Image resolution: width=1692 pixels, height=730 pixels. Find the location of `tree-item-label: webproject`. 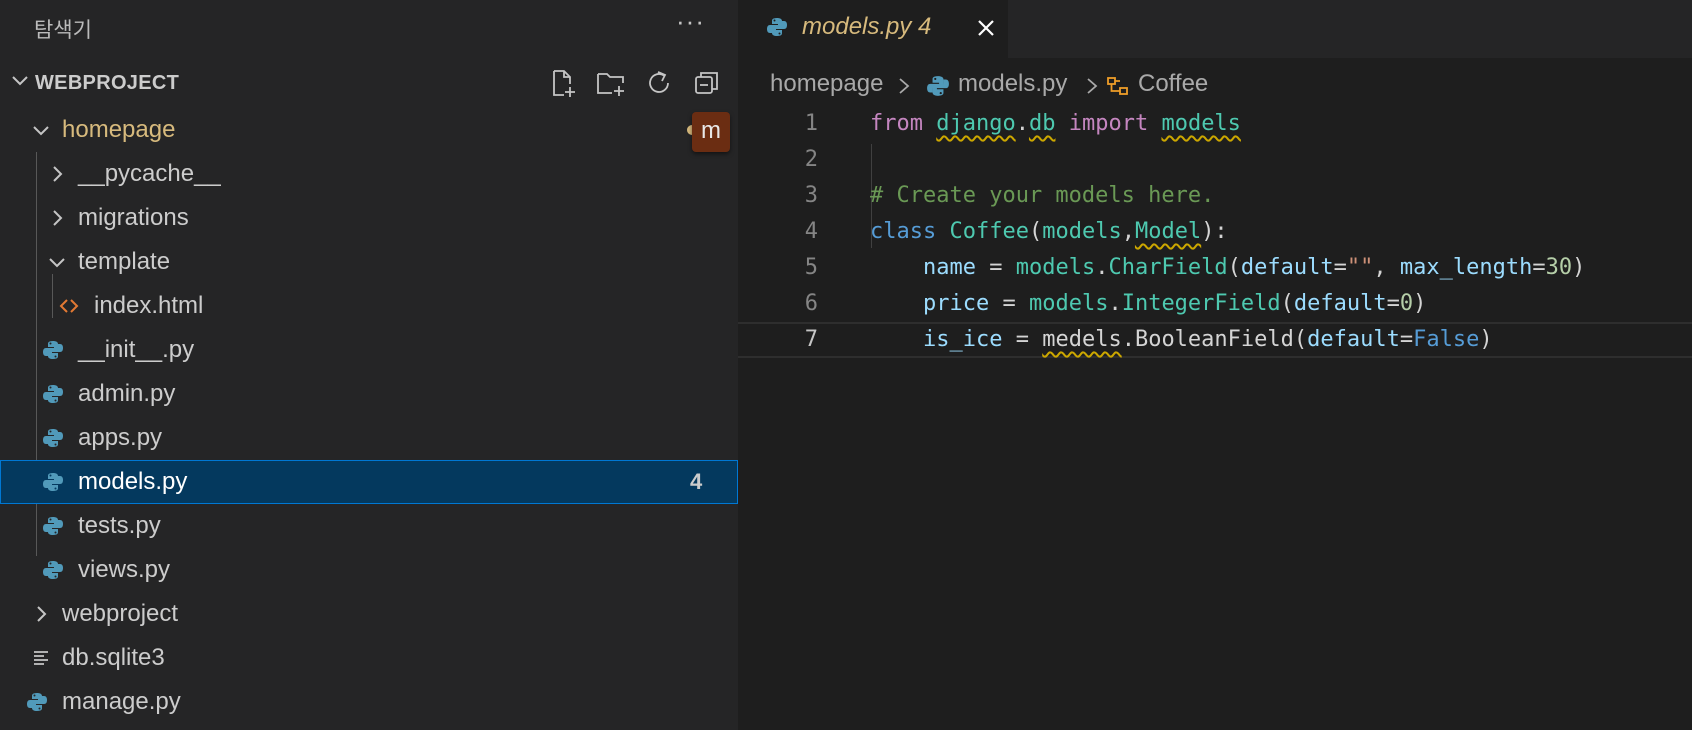

tree-item-label: webproject is located at coordinates (120, 613).